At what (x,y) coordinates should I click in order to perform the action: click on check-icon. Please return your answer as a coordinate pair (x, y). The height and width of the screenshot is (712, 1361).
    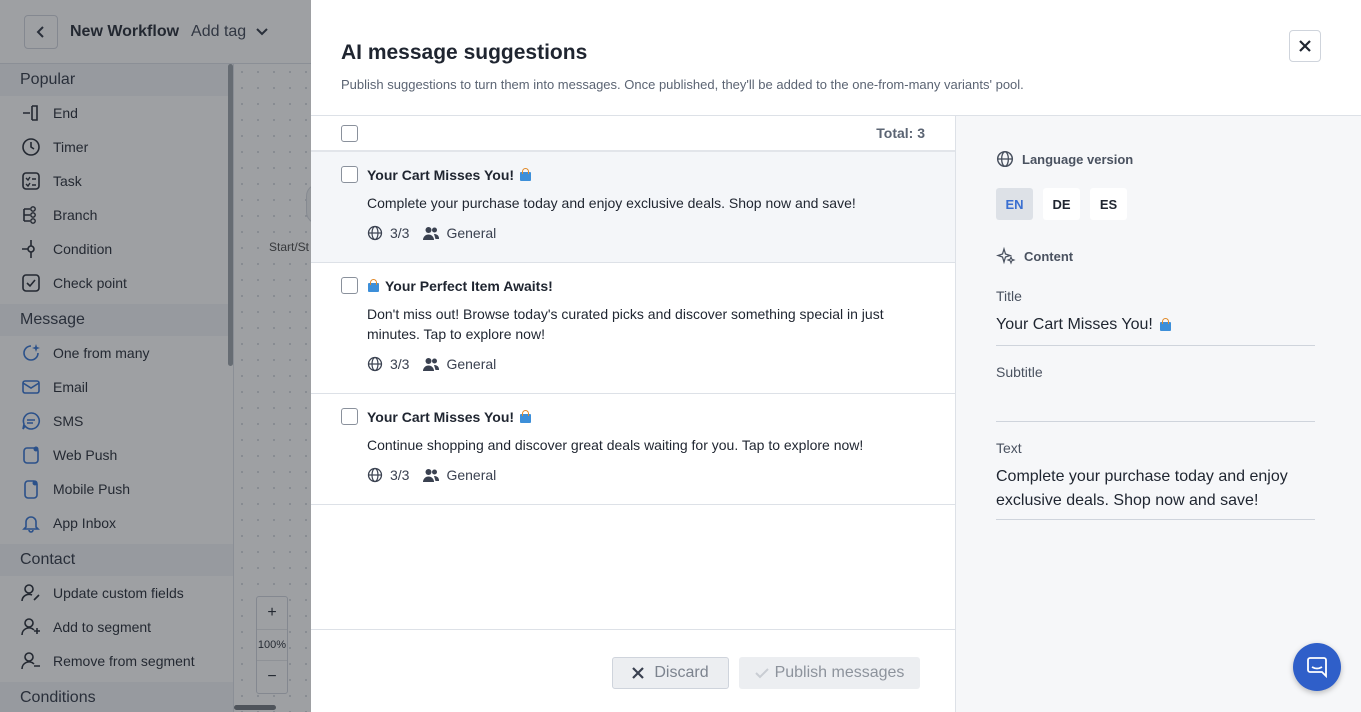
    Looking at the image, I should click on (761, 673).